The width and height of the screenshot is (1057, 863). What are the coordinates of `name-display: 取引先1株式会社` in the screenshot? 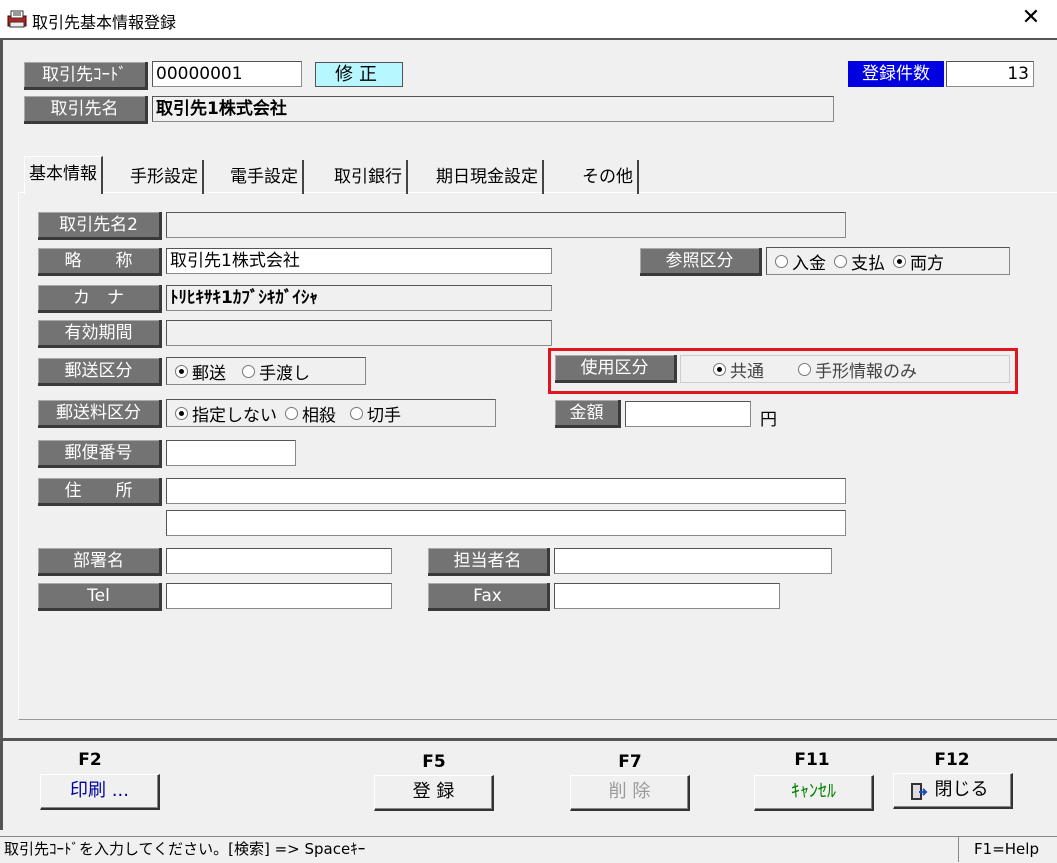 It's located at (493, 109).